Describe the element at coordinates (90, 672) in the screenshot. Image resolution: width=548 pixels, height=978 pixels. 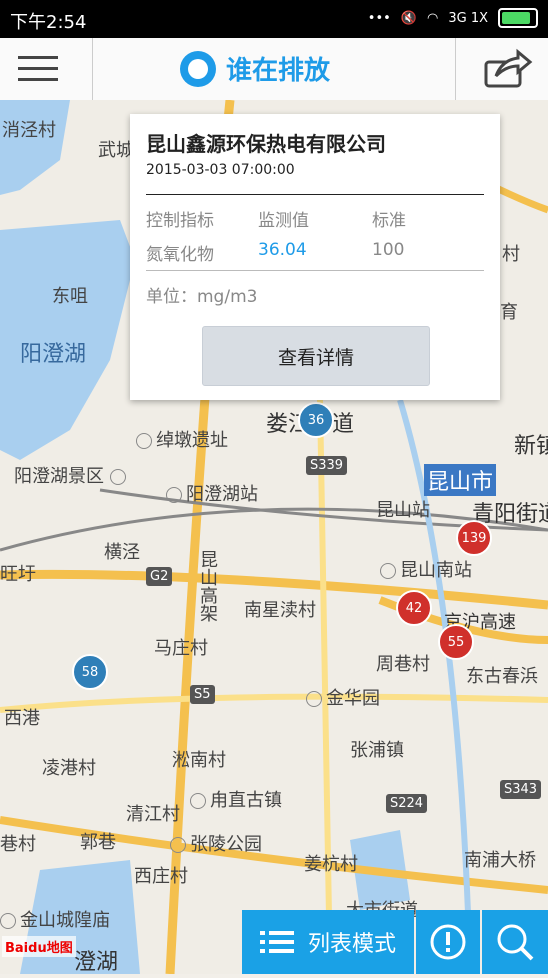
I see `pollution-marker: 58` at that location.